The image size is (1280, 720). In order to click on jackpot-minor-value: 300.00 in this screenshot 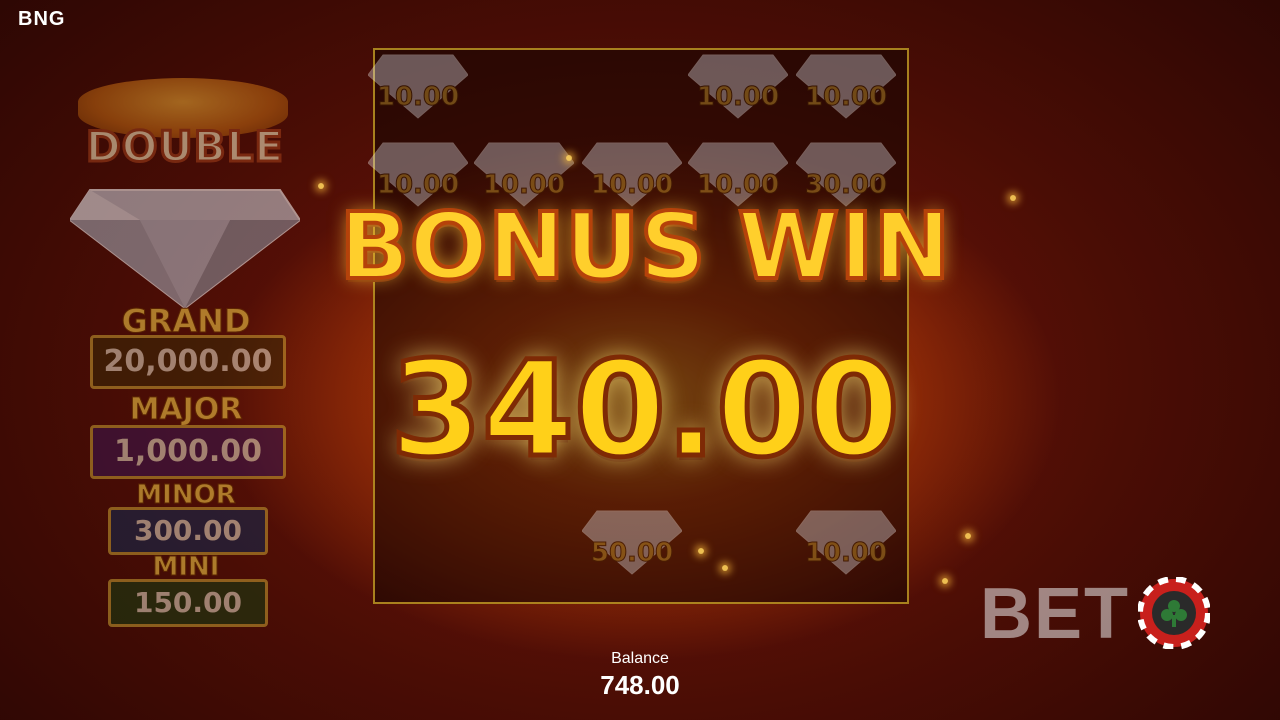, I will do `click(188, 531)`.